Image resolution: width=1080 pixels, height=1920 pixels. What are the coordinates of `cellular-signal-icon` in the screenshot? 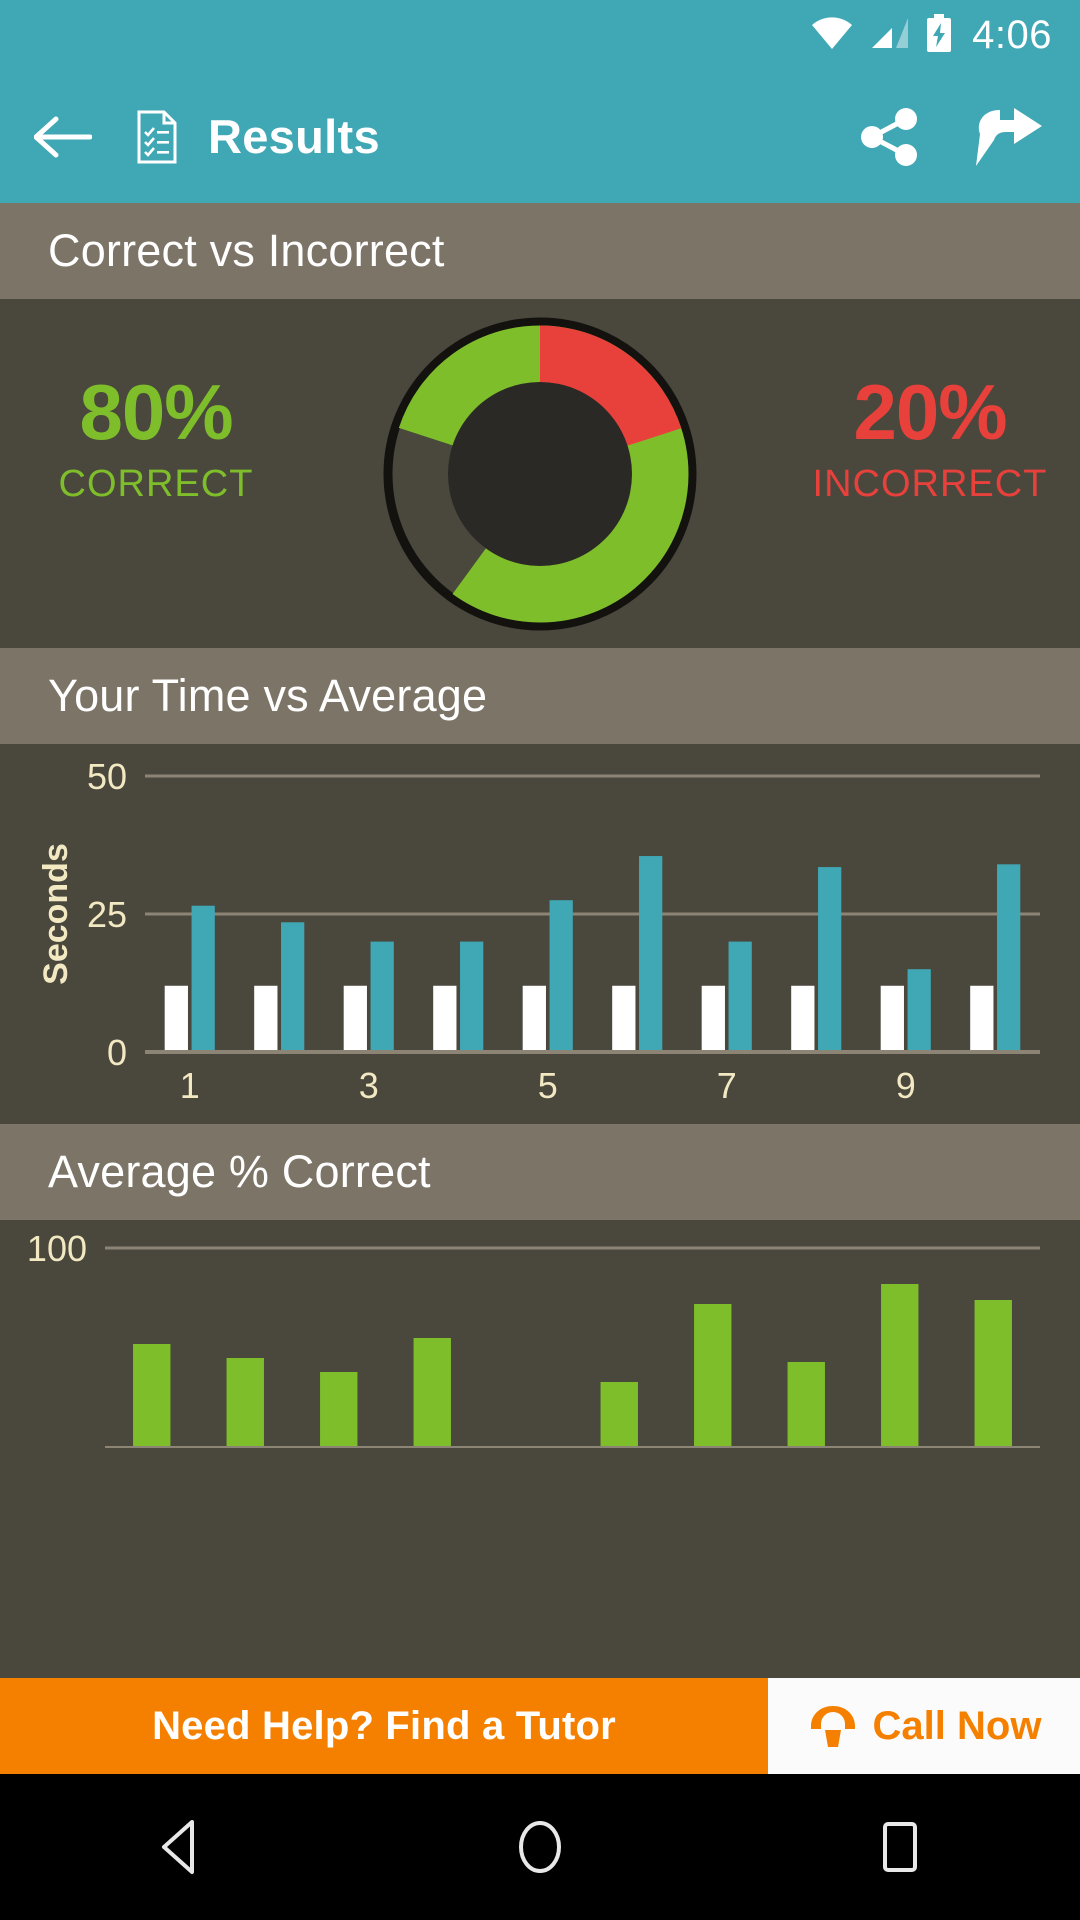 It's located at (890, 35).